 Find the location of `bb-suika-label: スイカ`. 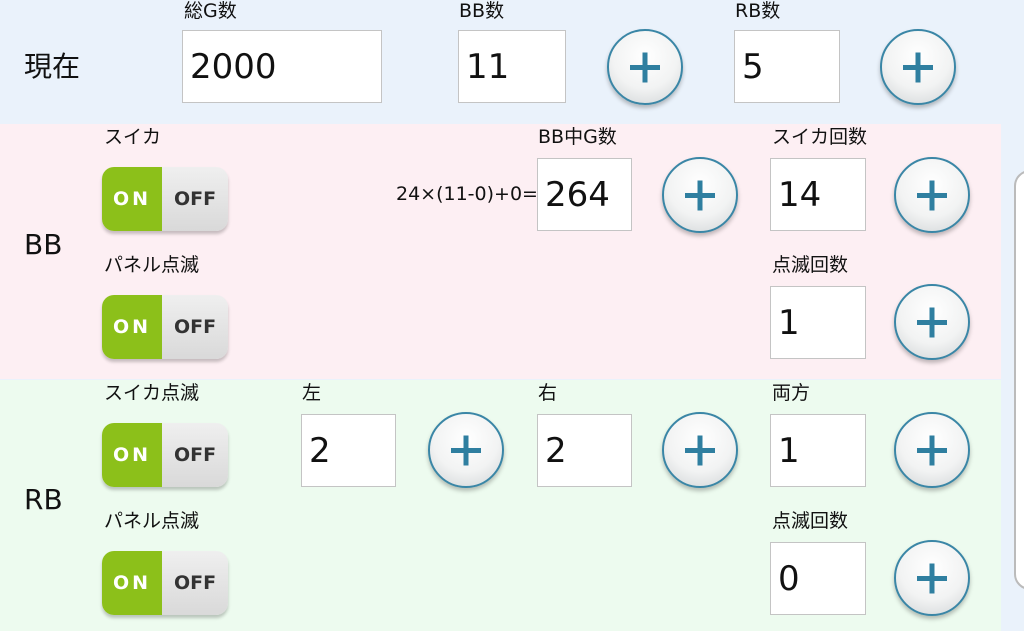

bb-suika-label: スイカ is located at coordinates (133, 137).